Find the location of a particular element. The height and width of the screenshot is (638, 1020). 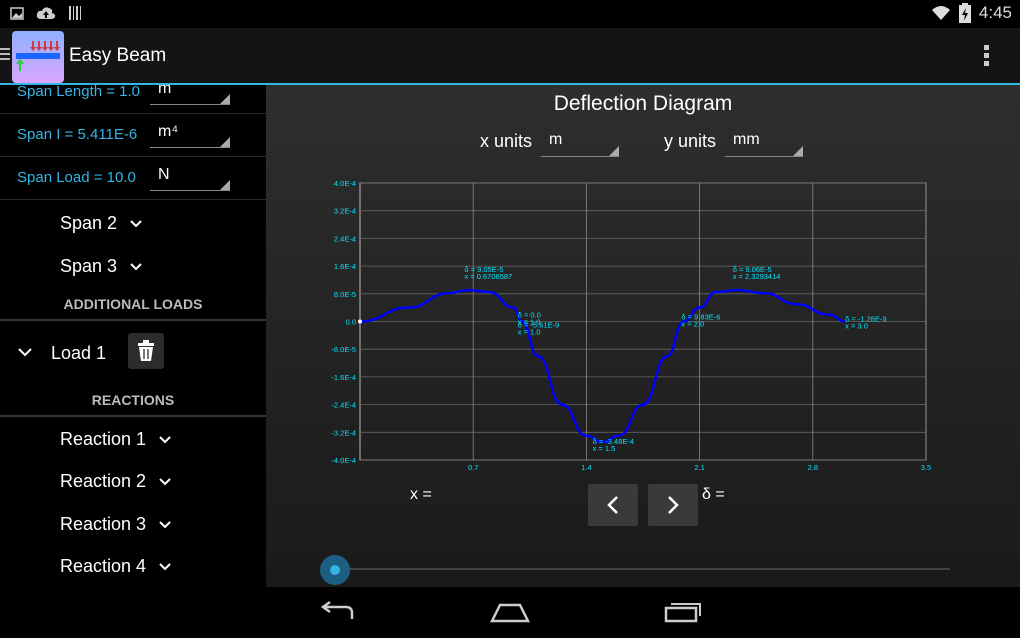

y-tick-label: -3.2E-4 is located at coordinates (343, 432).